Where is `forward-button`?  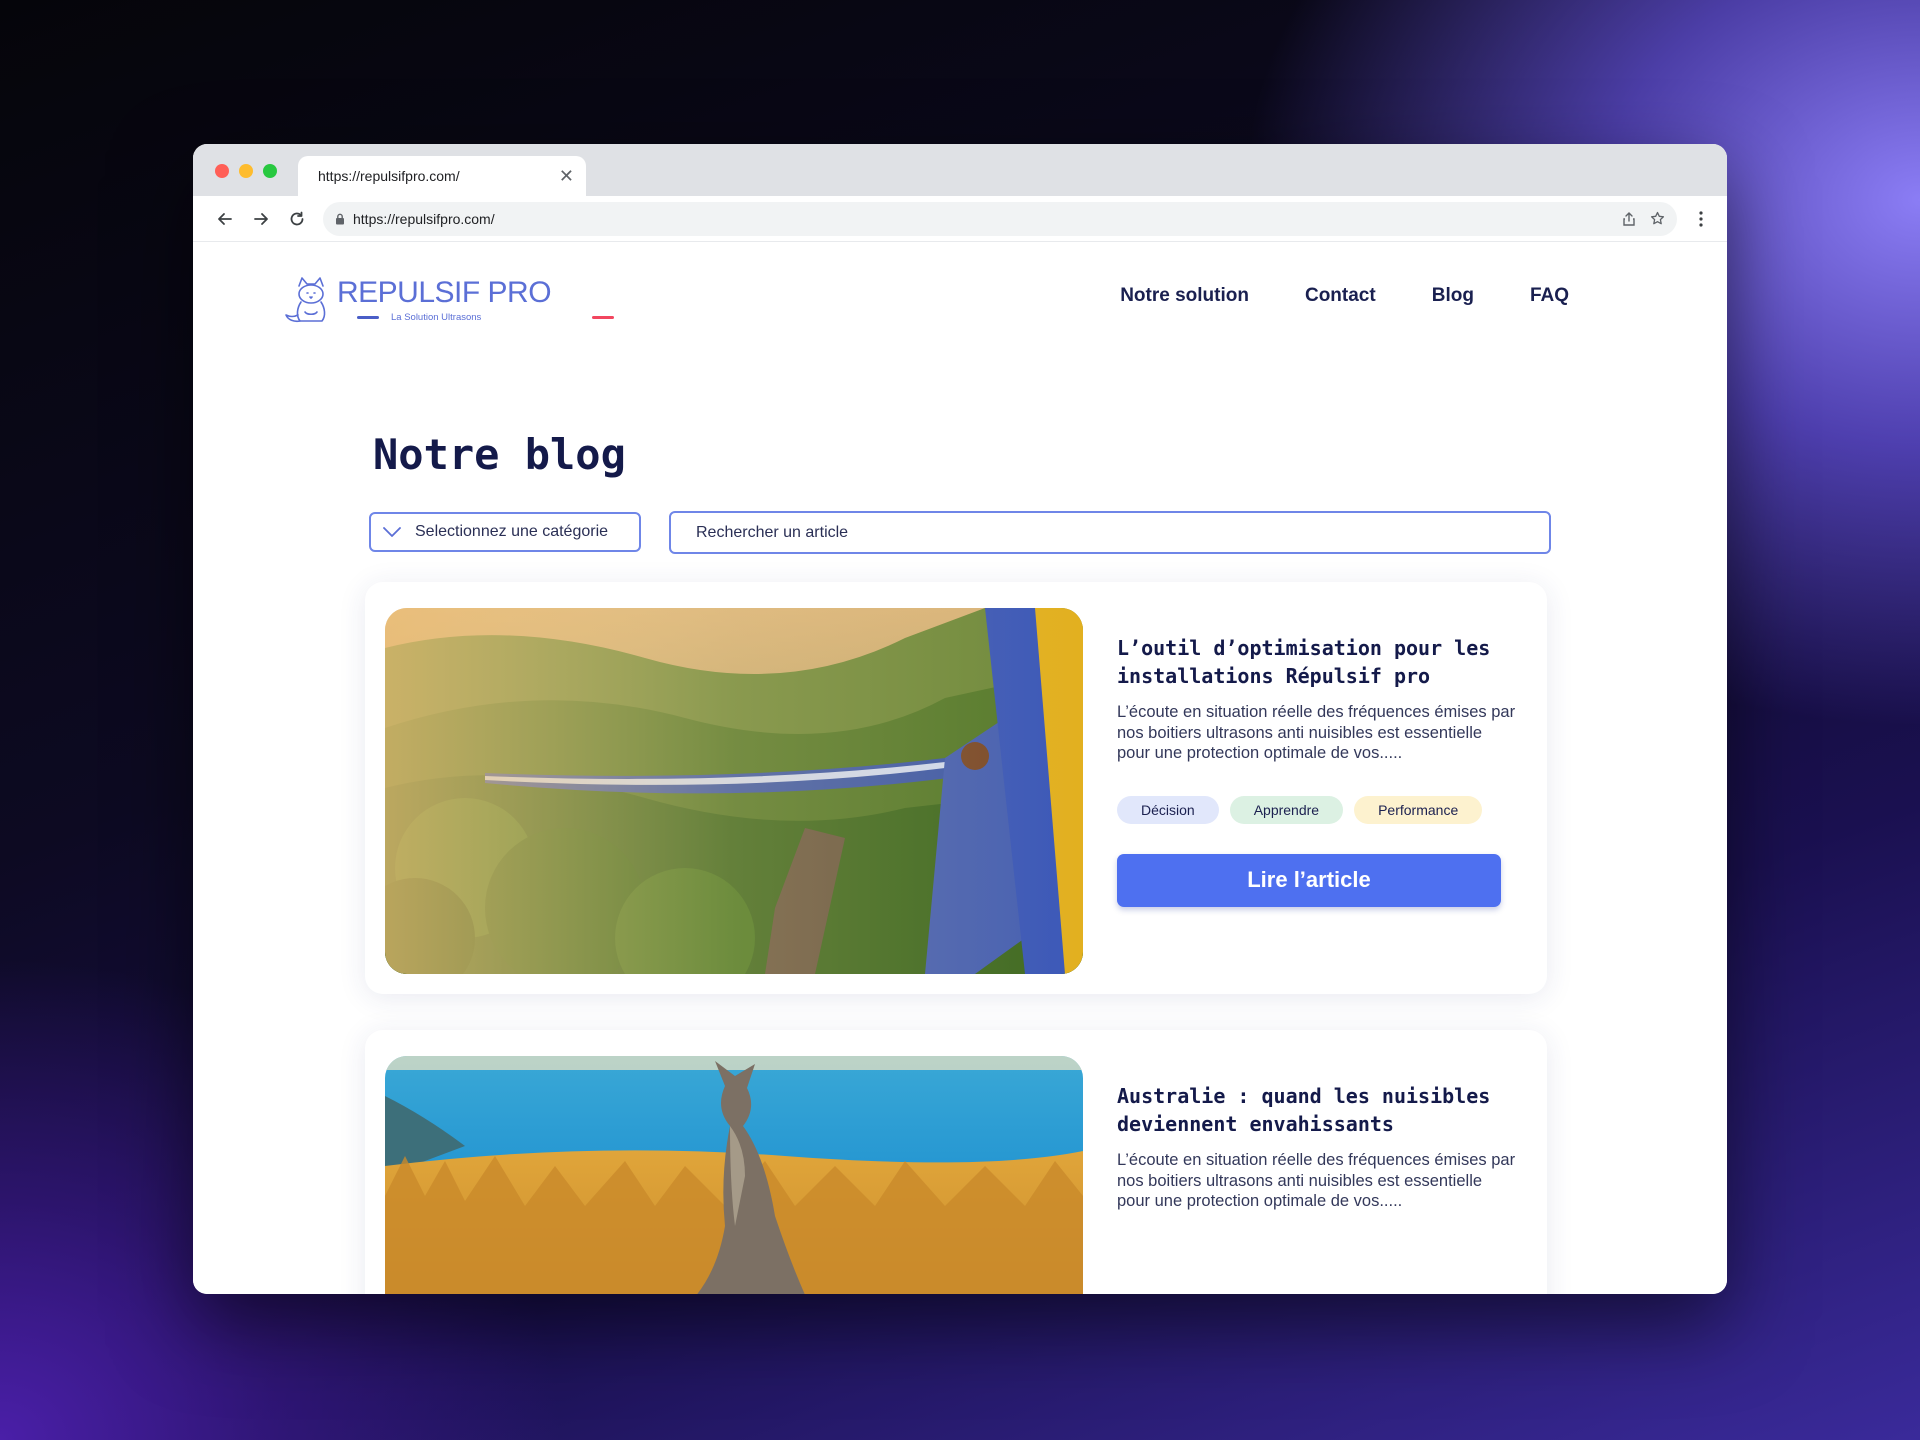
forward-button is located at coordinates (261, 219).